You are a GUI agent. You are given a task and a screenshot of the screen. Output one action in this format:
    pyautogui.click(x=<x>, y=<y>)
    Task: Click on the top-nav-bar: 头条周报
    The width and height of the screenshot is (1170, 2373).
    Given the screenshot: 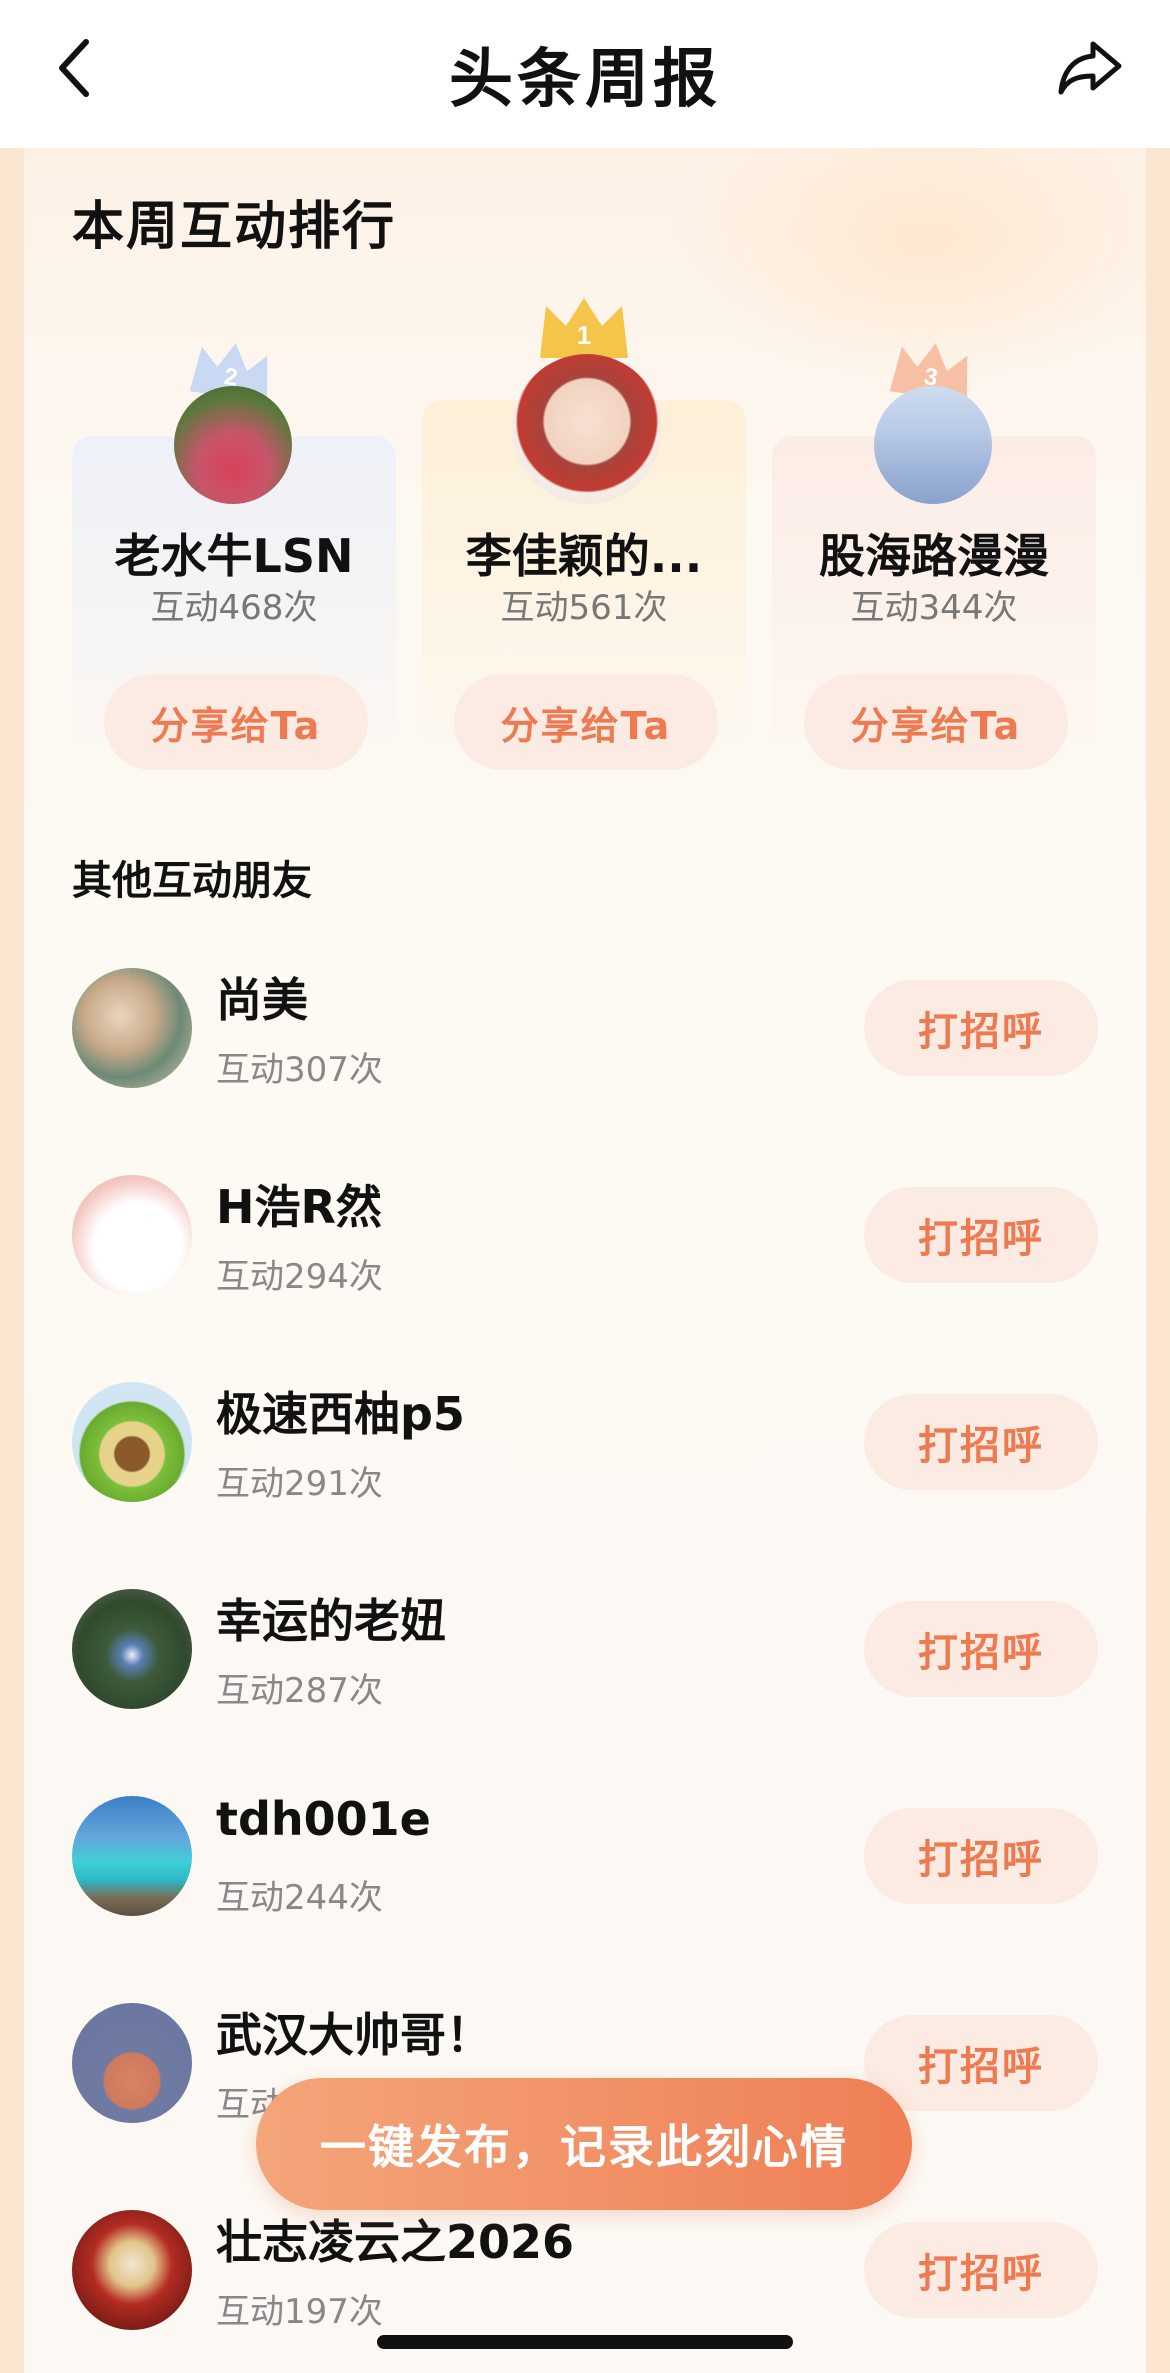 What is the action you would take?
    pyautogui.click(x=585, y=74)
    